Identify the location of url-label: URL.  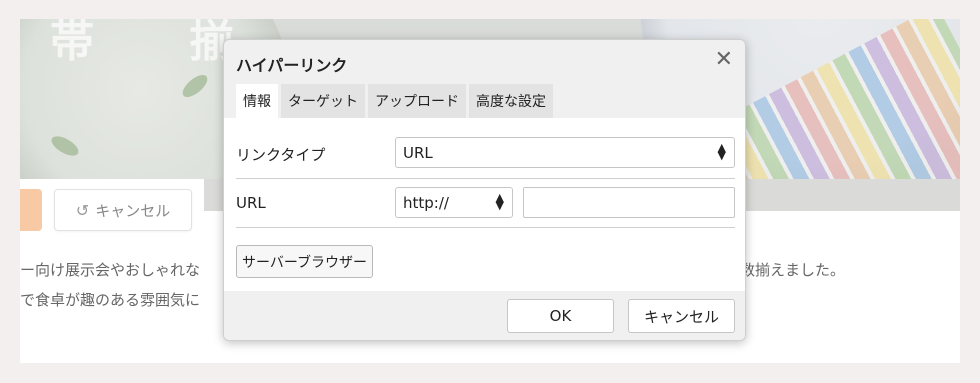
(251, 203).